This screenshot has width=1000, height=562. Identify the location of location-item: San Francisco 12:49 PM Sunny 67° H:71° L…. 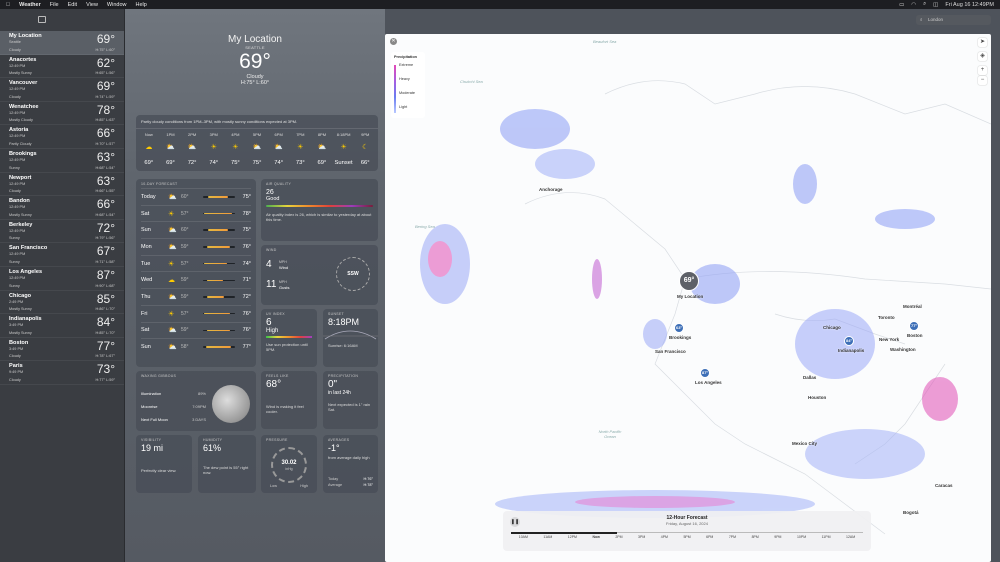
(62, 255).